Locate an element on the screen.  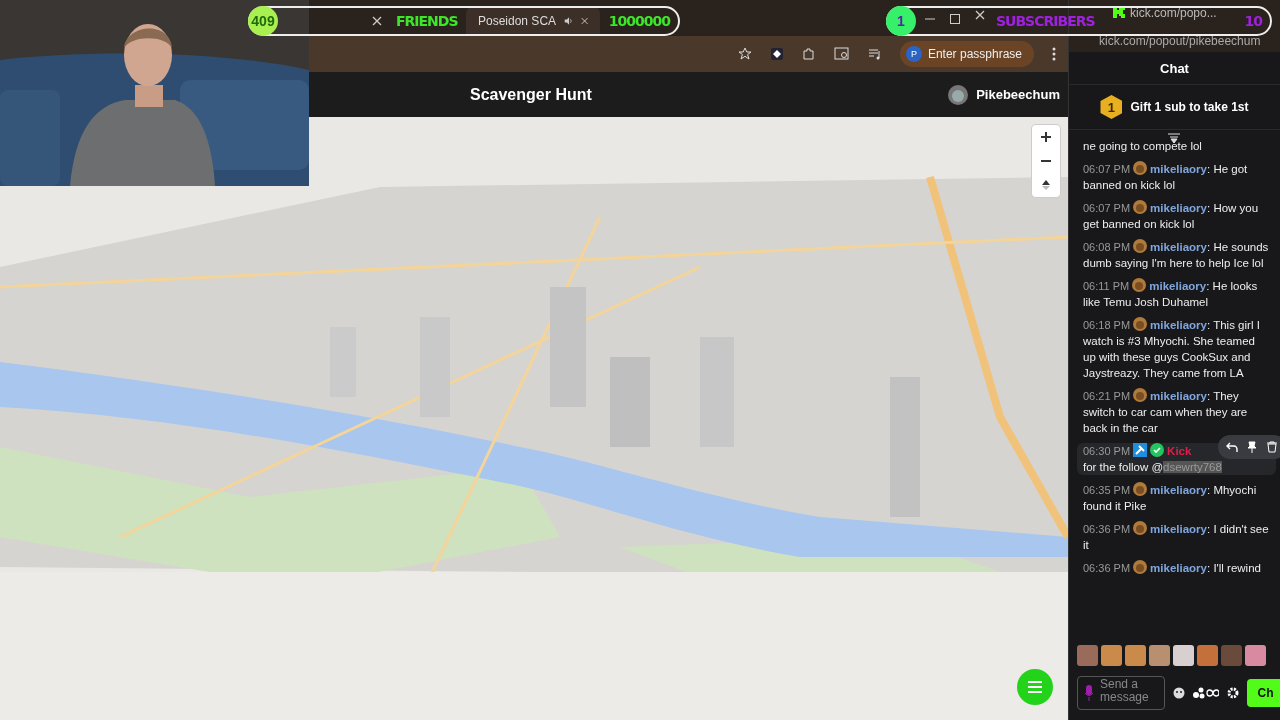
goal-target: 10 is located at coordinates (1253, 21).